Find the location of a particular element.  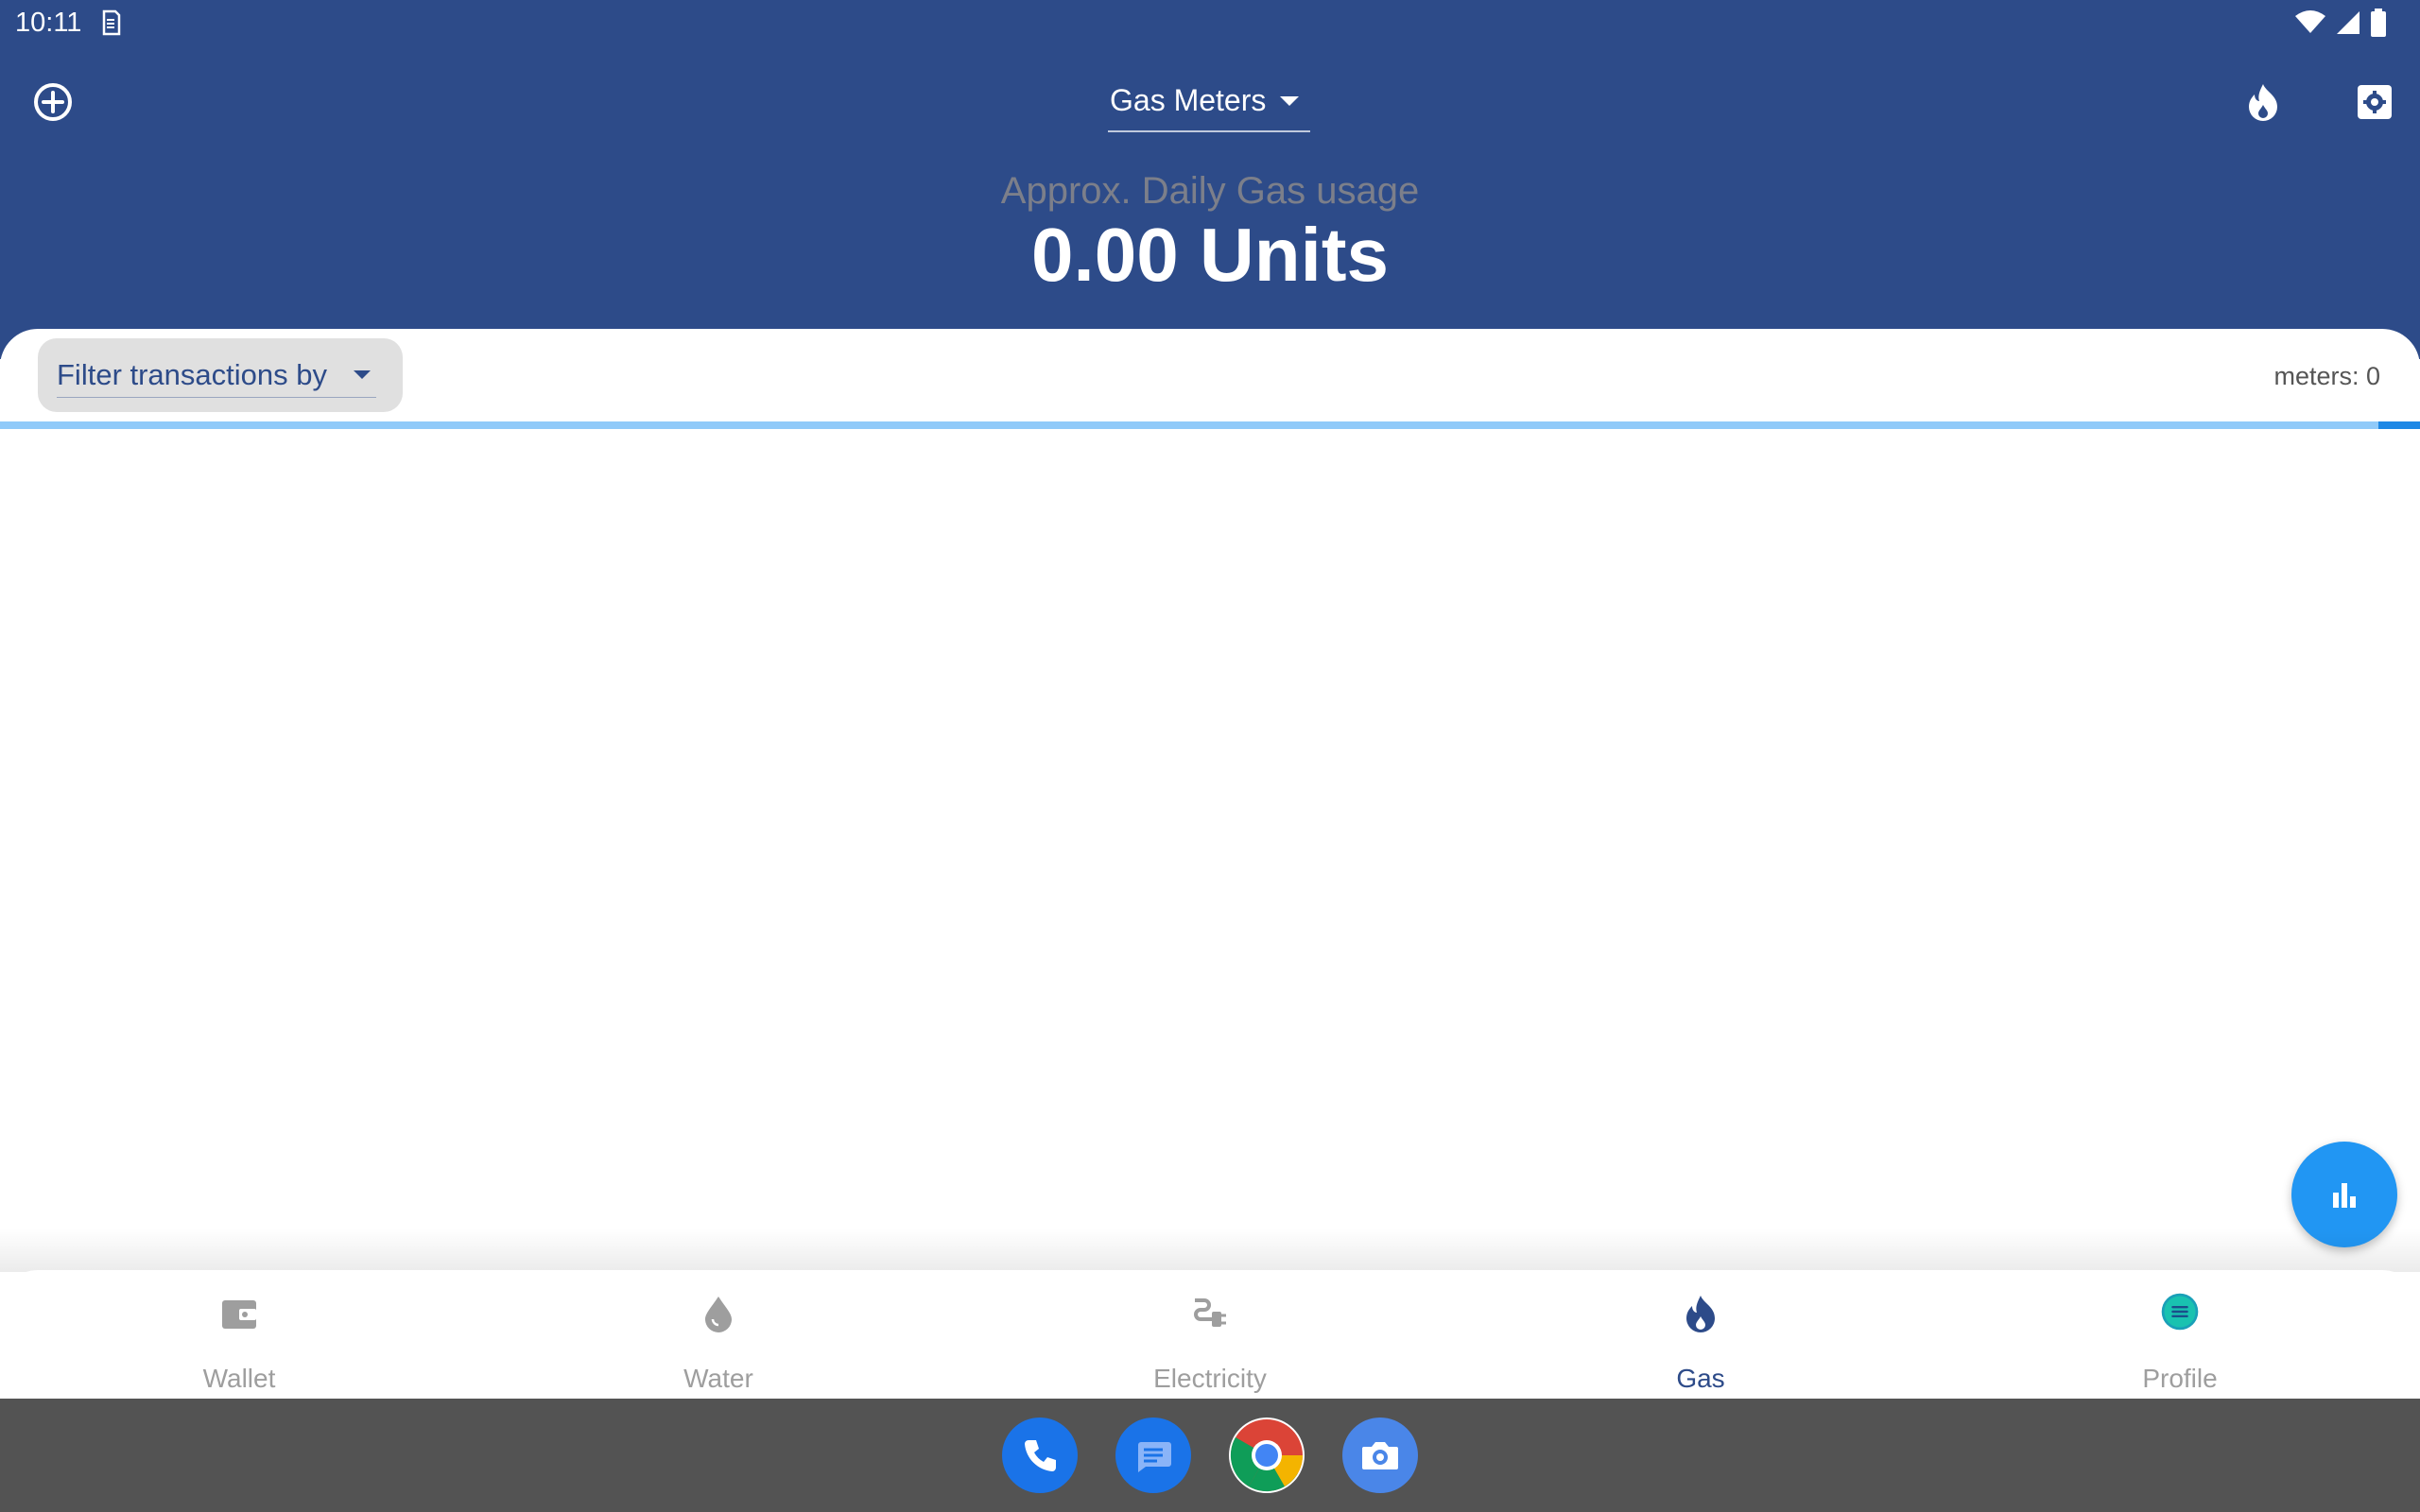

nav-item-gas: Gas is located at coordinates (1701, 1334).